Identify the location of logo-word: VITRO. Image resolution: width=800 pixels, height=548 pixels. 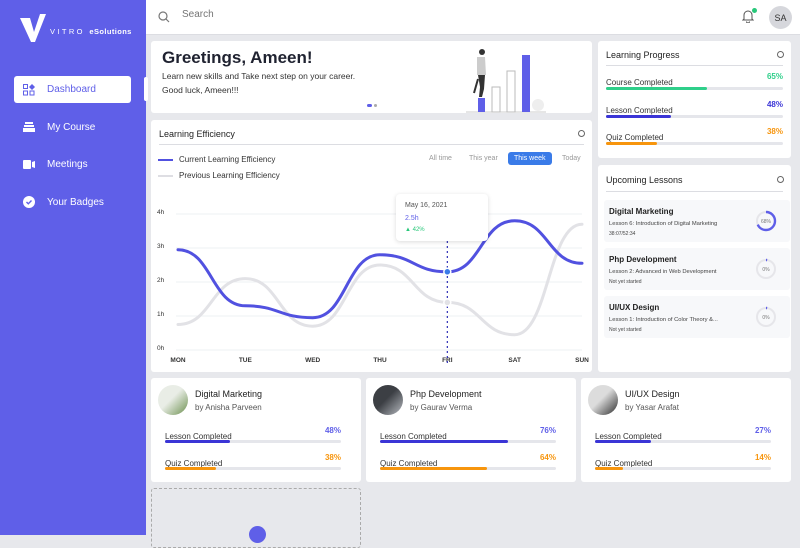
(67, 31).